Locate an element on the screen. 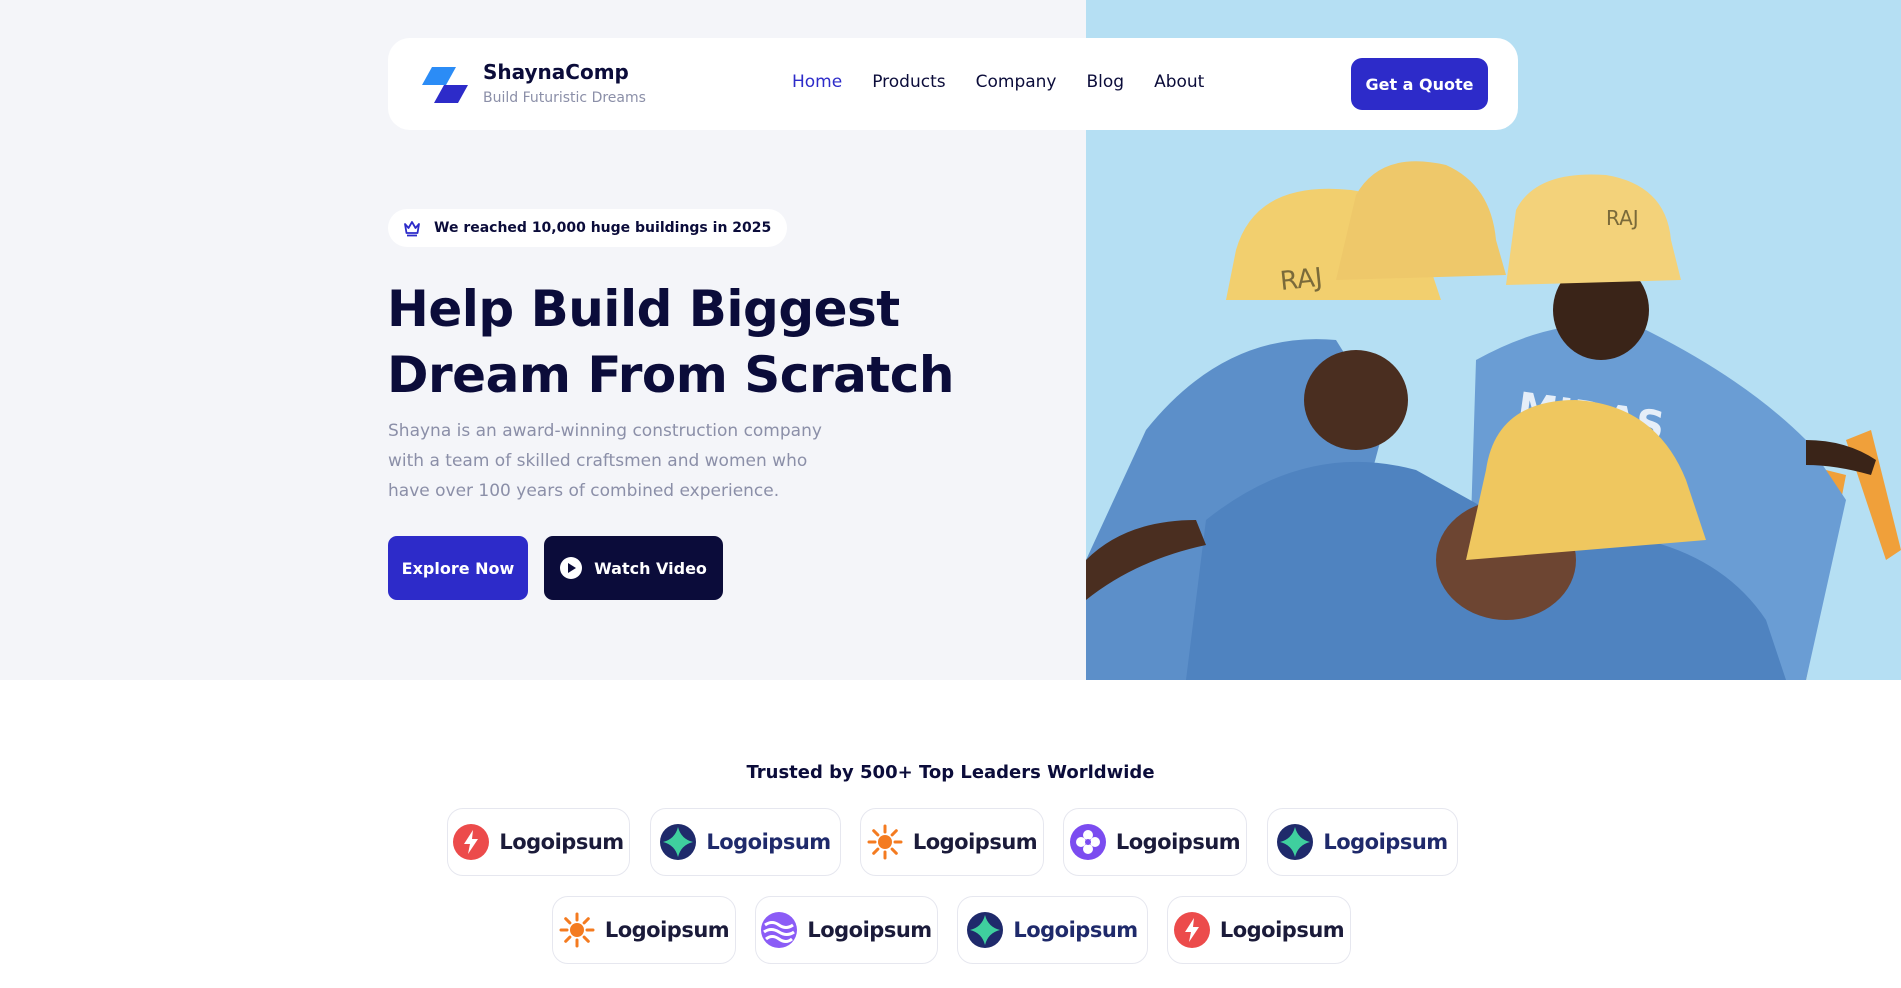  brand-name: ShaynaComp is located at coordinates (556, 72).